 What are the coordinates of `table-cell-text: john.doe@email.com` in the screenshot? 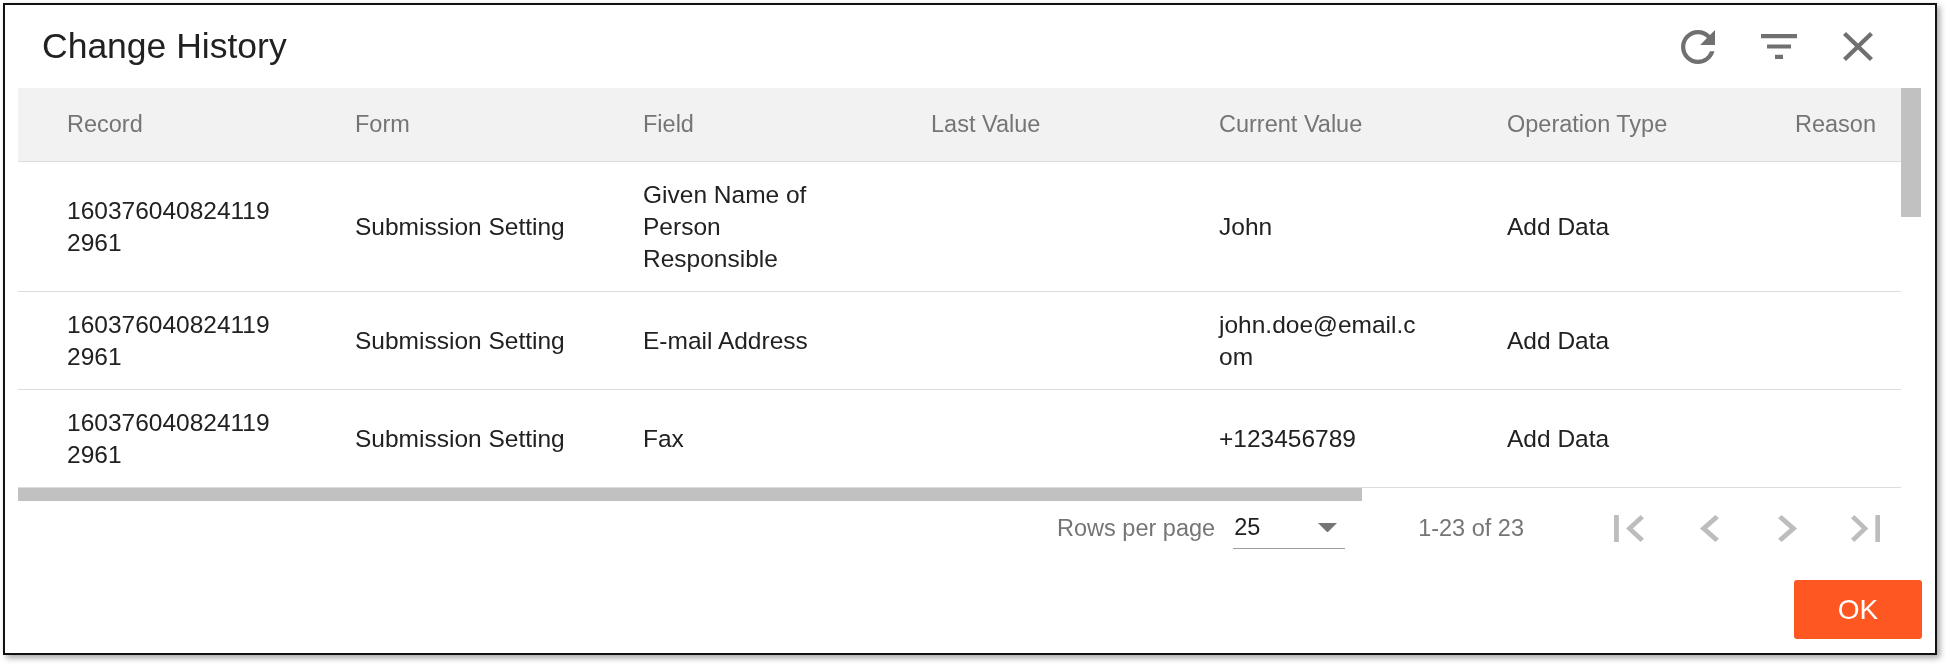 It's located at (1318, 340).